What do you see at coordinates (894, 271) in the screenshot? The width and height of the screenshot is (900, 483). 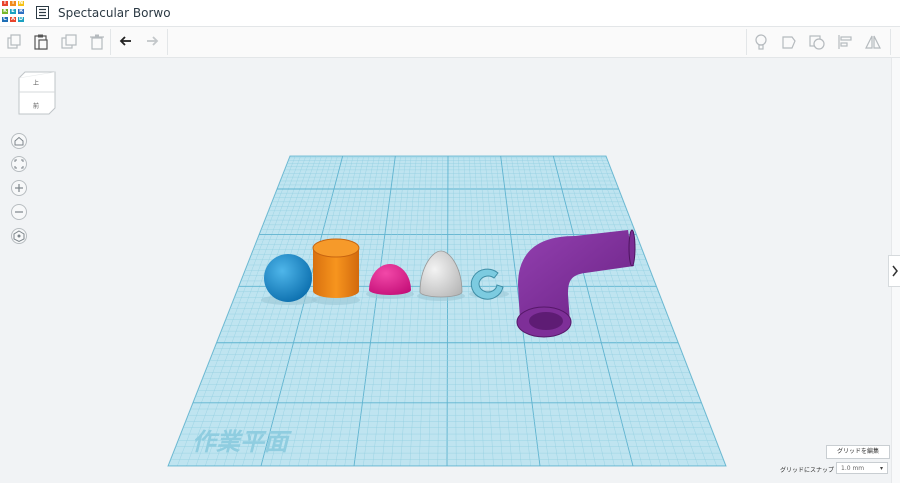 I see `expand-panel-button` at bounding box center [894, 271].